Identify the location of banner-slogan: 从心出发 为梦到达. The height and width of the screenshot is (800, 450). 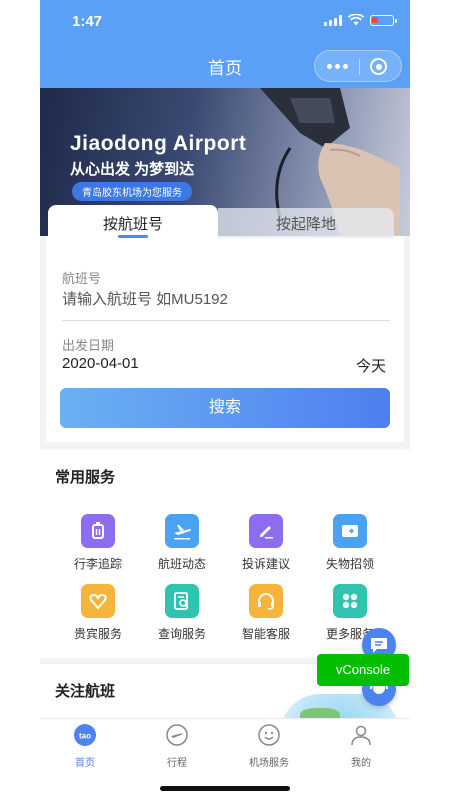
(132, 169).